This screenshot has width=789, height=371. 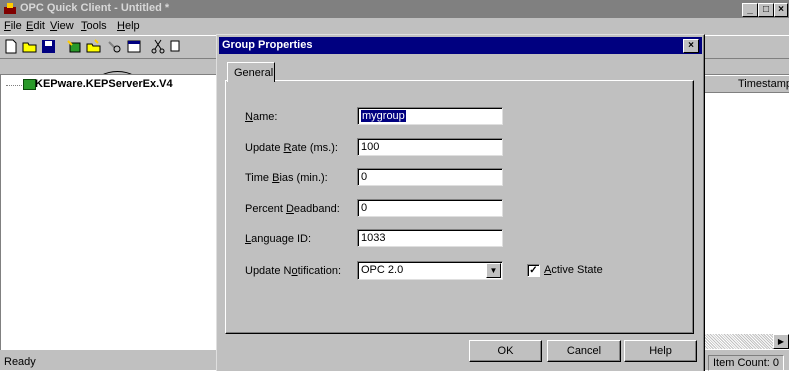 I want to click on update-rate-label: Update Rate (ms.):, so click(x=291, y=148).